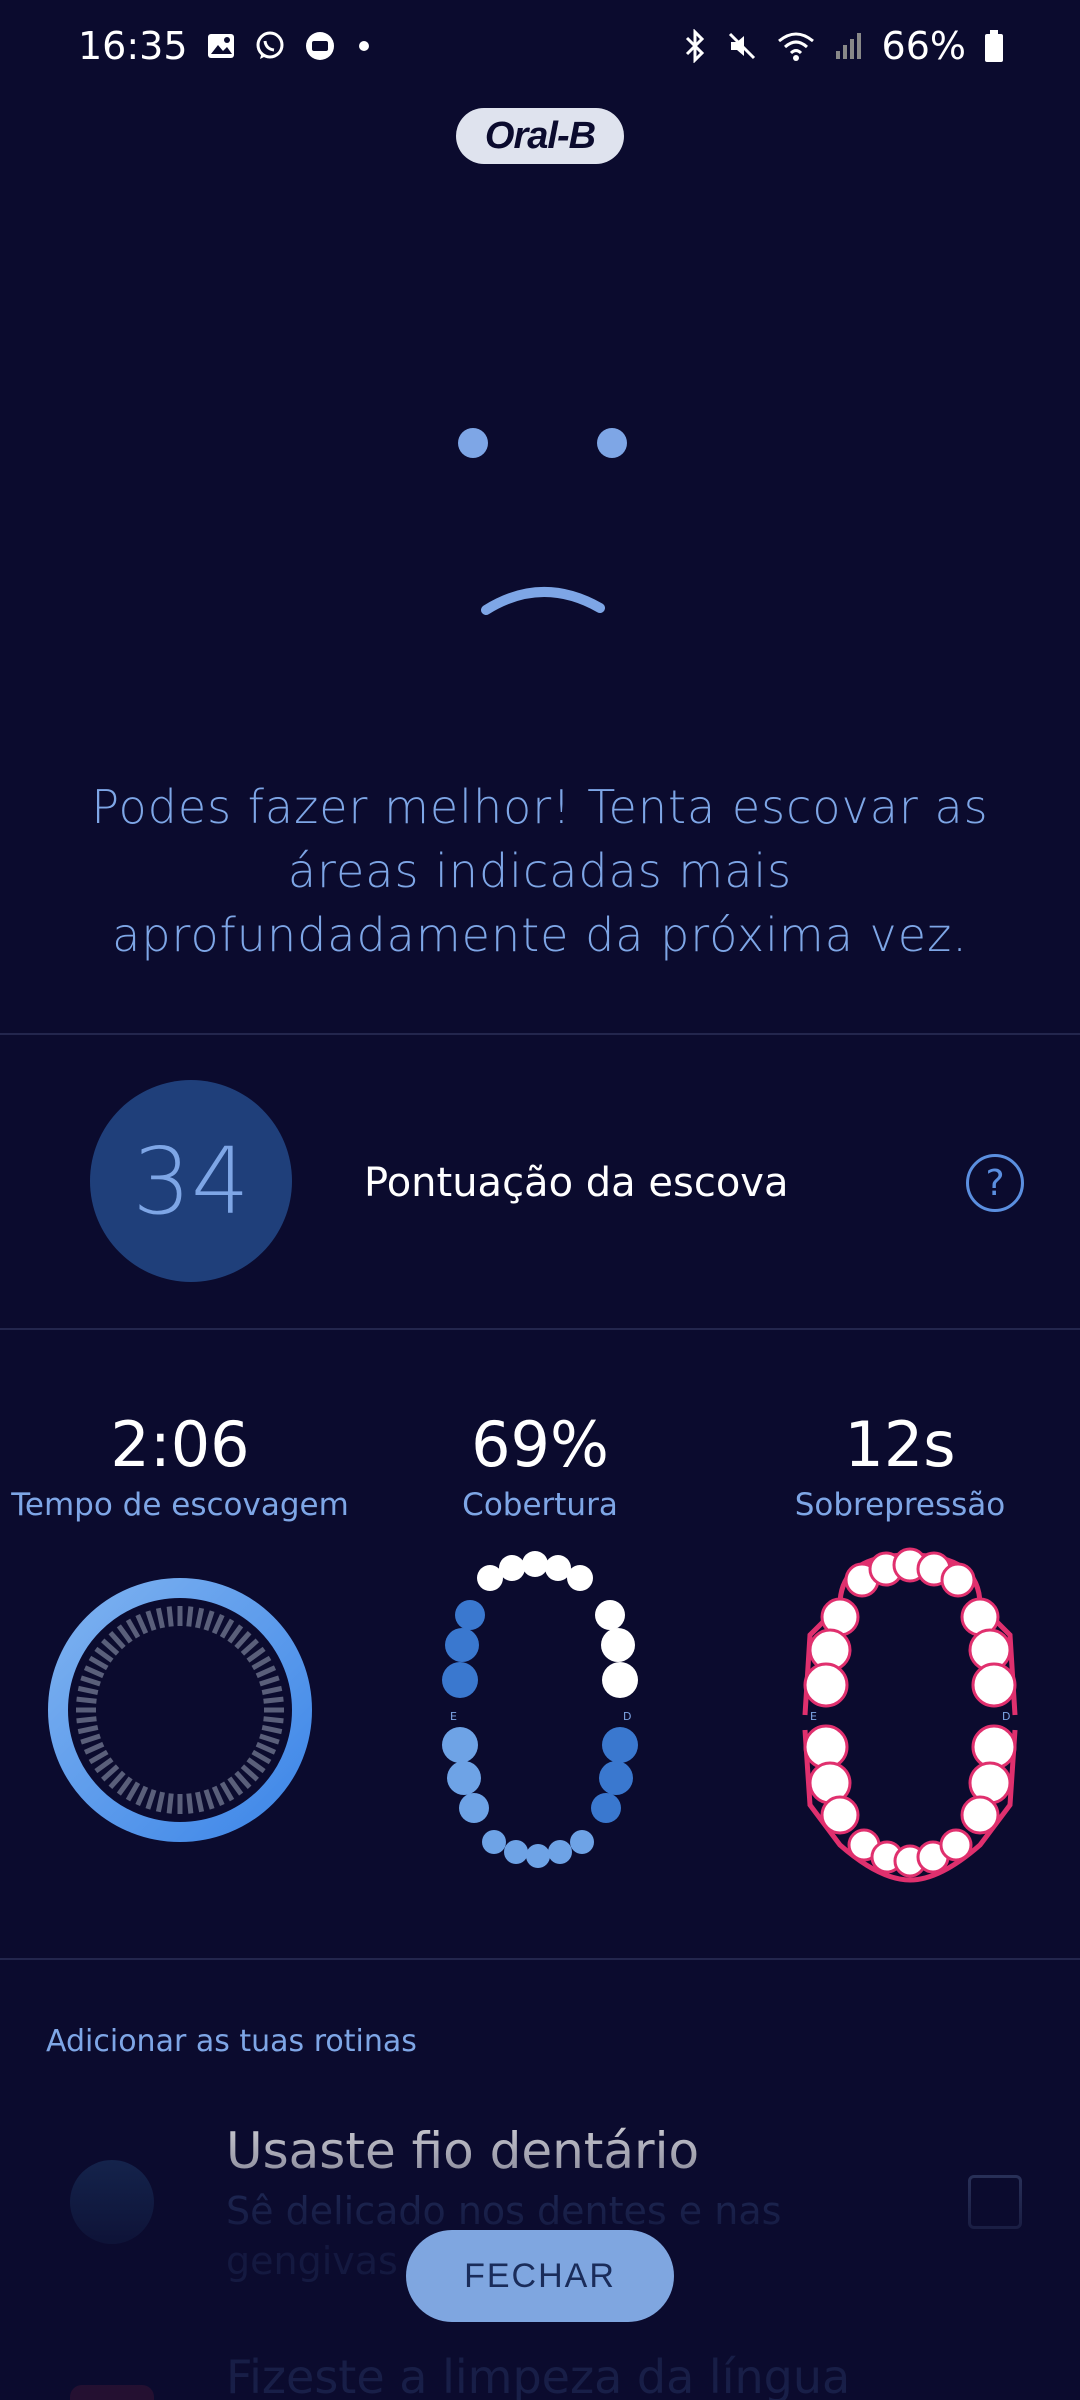 The height and width of the screenshot is (2400, 1080). What do you see at coordinates (813, 1716) in the screenshot?
I see `pressure-left-label: E` at bounding box center [813, 1716].